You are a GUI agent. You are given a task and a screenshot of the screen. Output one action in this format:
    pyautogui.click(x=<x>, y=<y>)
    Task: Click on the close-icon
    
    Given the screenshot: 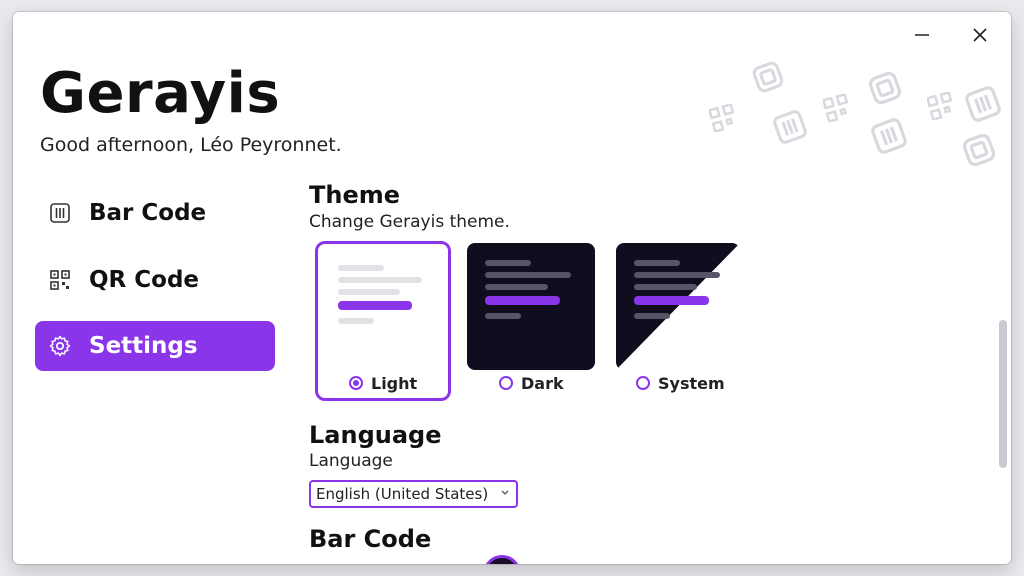 What is the action you would take?
    pyautogui.click(x=980, y=35)
    